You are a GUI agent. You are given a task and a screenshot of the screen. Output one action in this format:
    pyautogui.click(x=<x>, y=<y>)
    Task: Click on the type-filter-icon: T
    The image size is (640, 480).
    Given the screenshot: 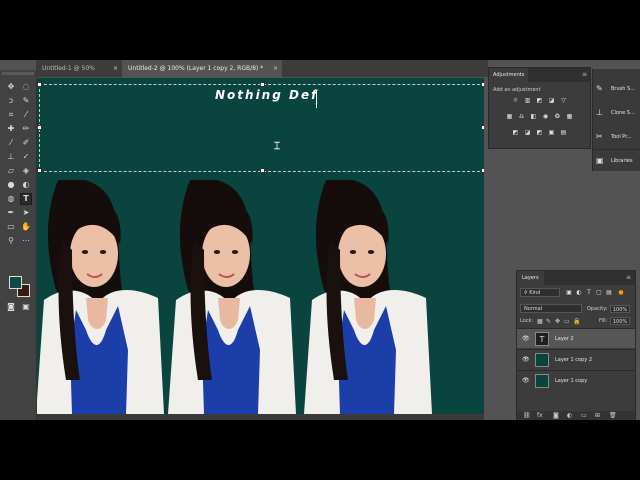 What is the action you would take?
    pyautogui.click(x=589, y=292)
    